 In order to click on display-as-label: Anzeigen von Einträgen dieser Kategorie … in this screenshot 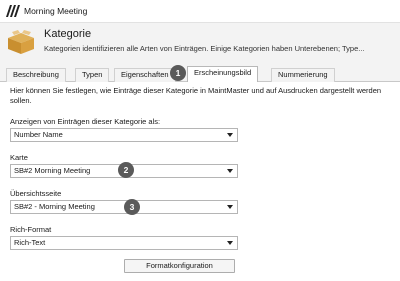, I will do `click(85, 121)`.